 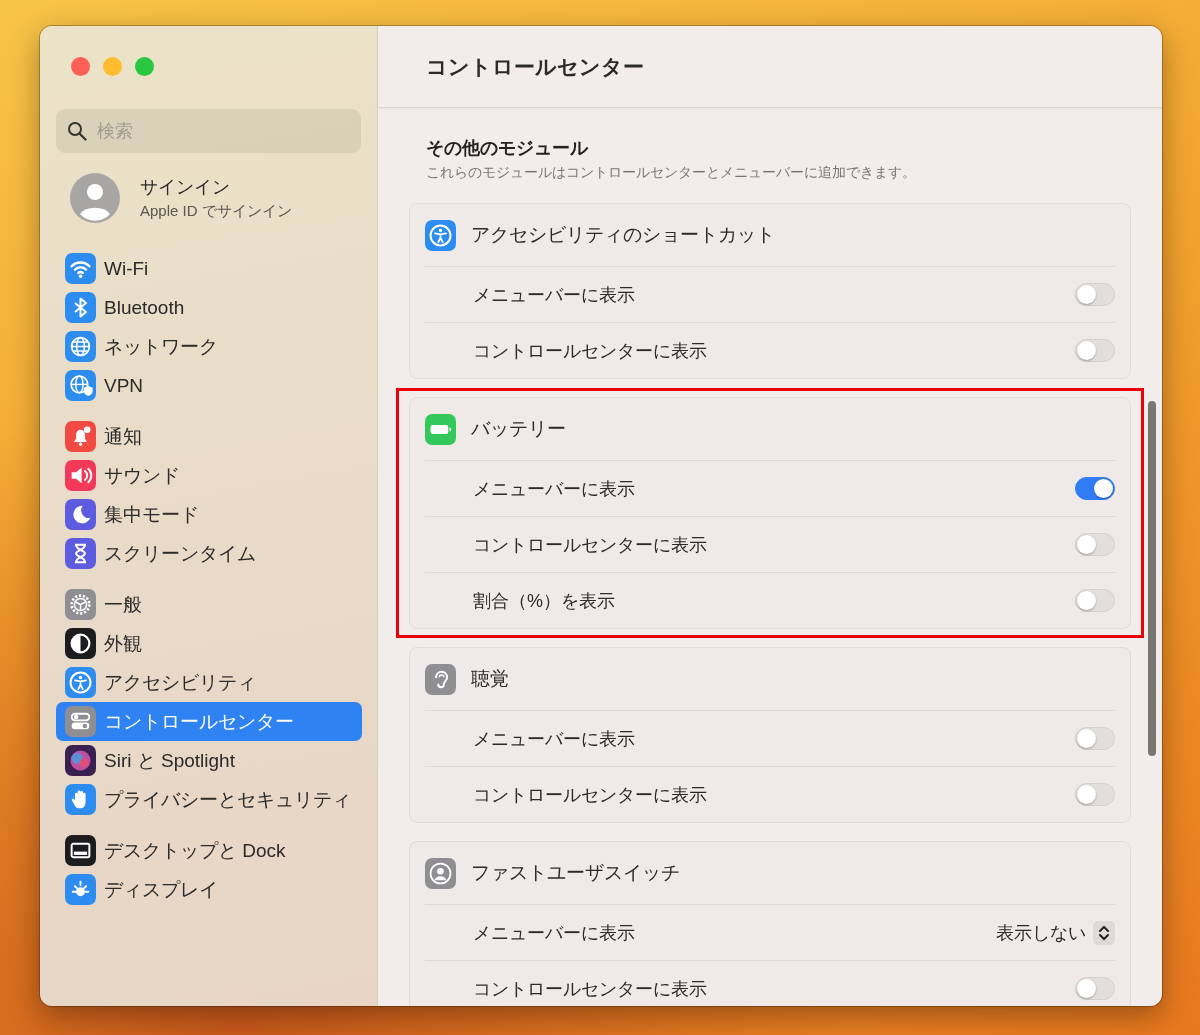 What do you see at coordinates (209, 760) in the screenshot?
I see `sidebar-item: Siri と Spotlight` at bounding box center [209, 760].